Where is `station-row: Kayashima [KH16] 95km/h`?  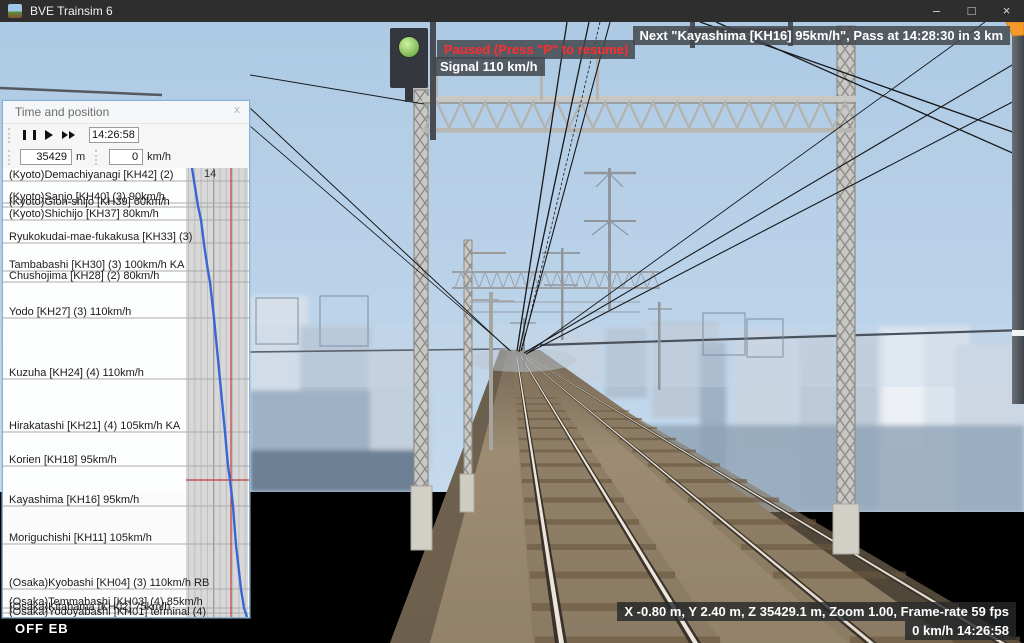
station-row: Kayashima [KH16] 95km/h is located at coordinates (74, 500).